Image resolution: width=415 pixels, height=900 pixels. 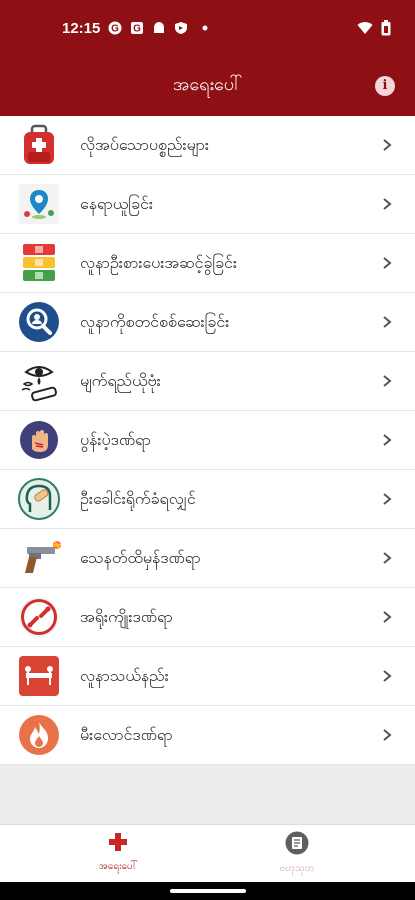 What do you see at coordinates (39, 263) in the screenshot?
I see `triage-levels-icon` at bounding box center [39, 263].